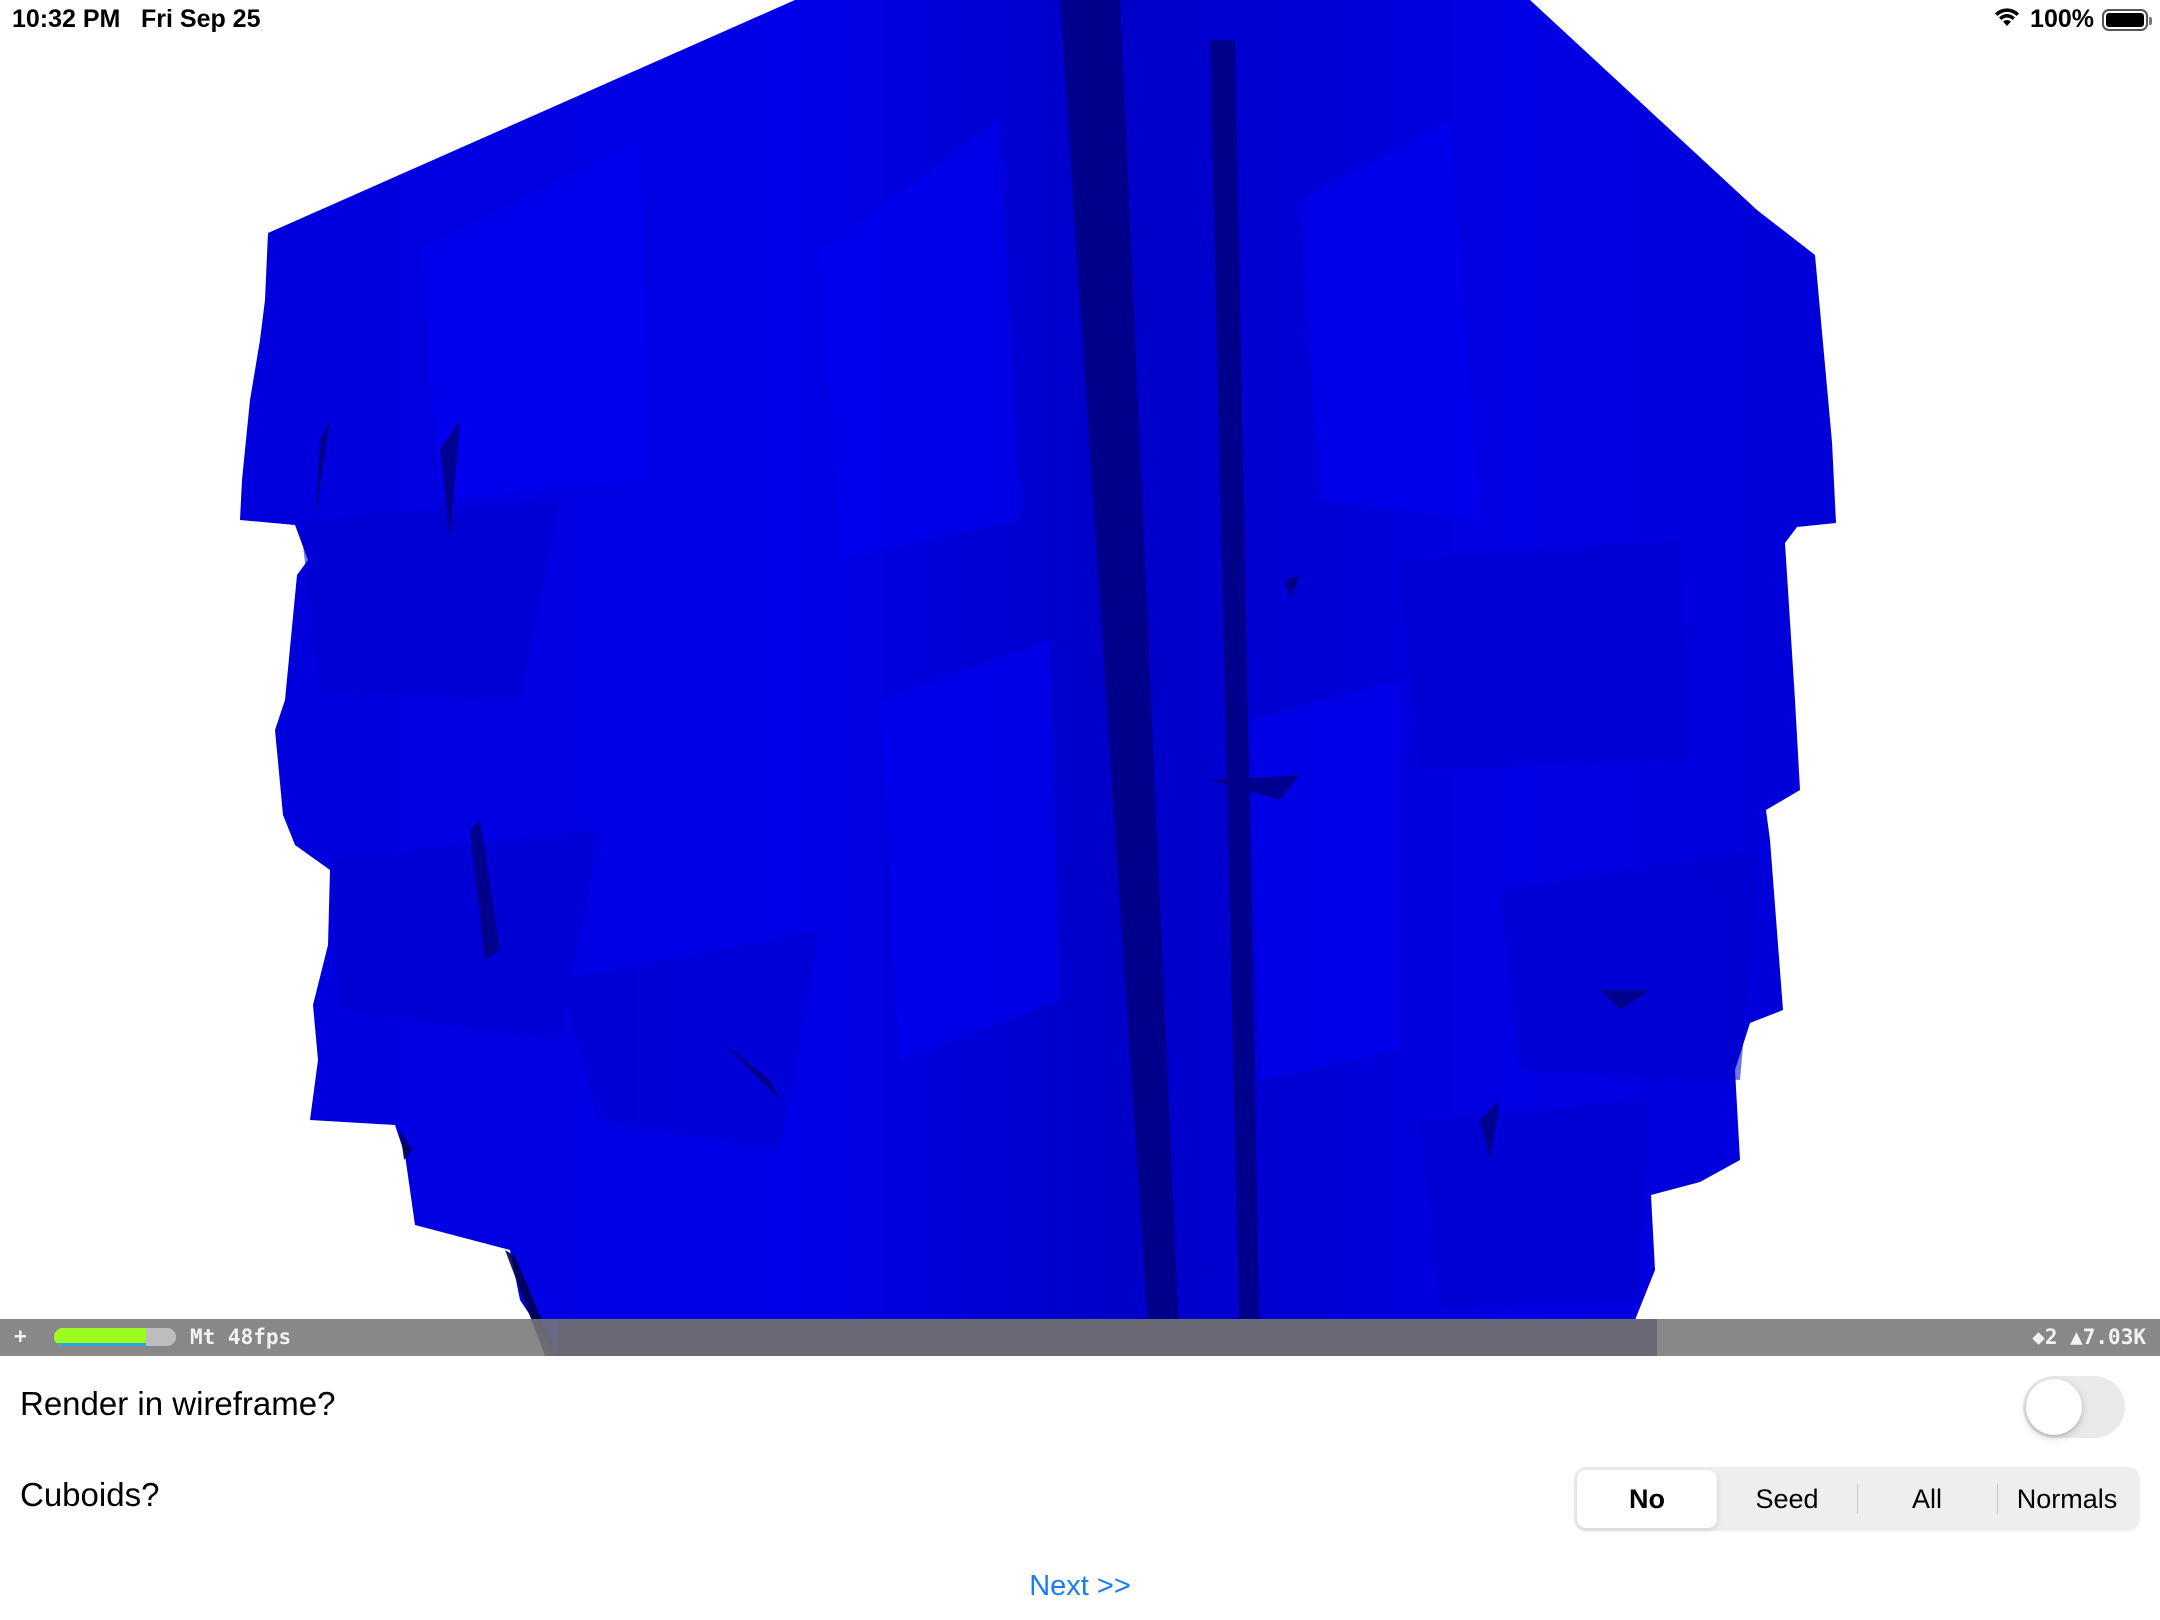  I want to click on frame-time-meter-fill, so click(100, 1337).